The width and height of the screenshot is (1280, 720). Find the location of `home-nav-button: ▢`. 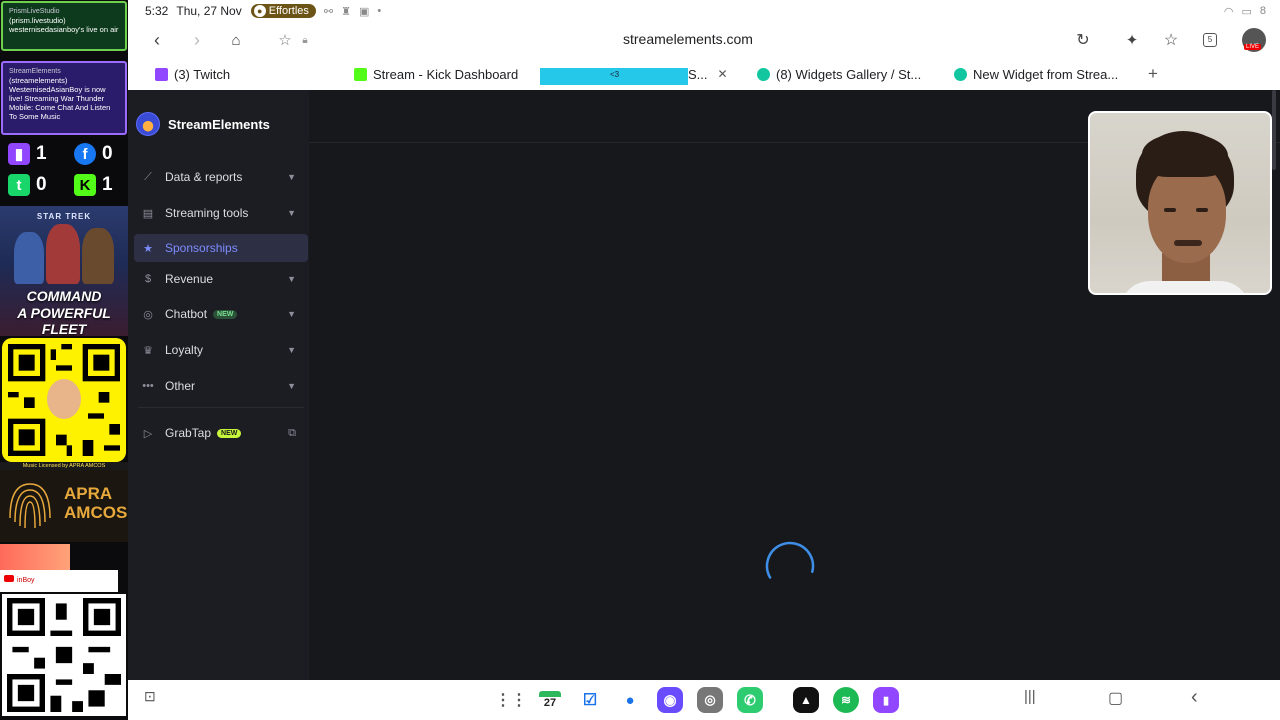

home-nav-button: ▢ is located at coordinates (1115, 698).